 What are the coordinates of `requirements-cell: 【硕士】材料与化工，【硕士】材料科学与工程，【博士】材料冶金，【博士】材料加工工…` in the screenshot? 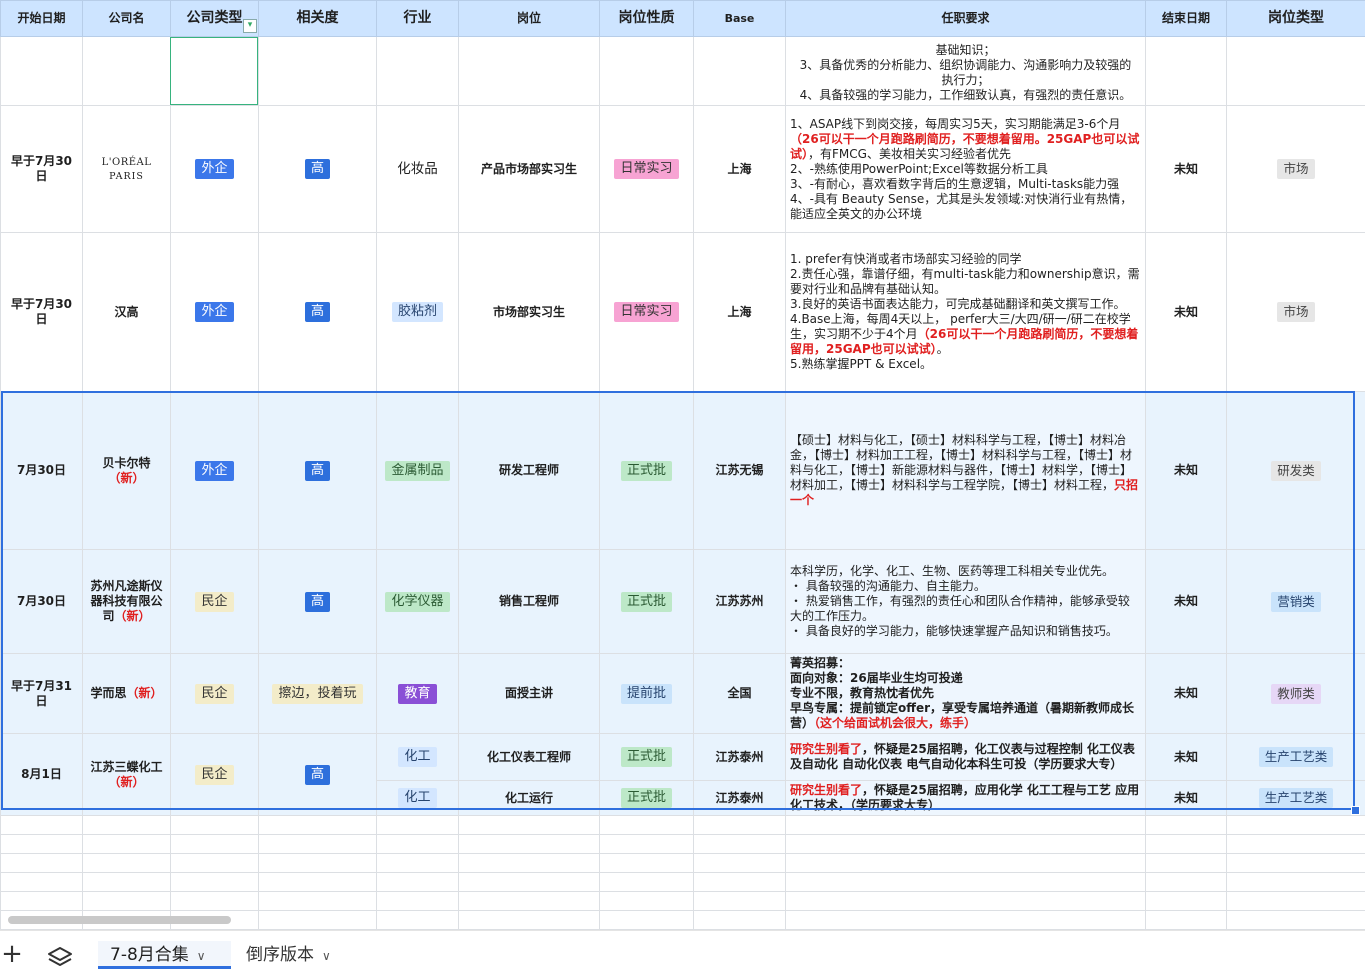 It's located at (966, 471).